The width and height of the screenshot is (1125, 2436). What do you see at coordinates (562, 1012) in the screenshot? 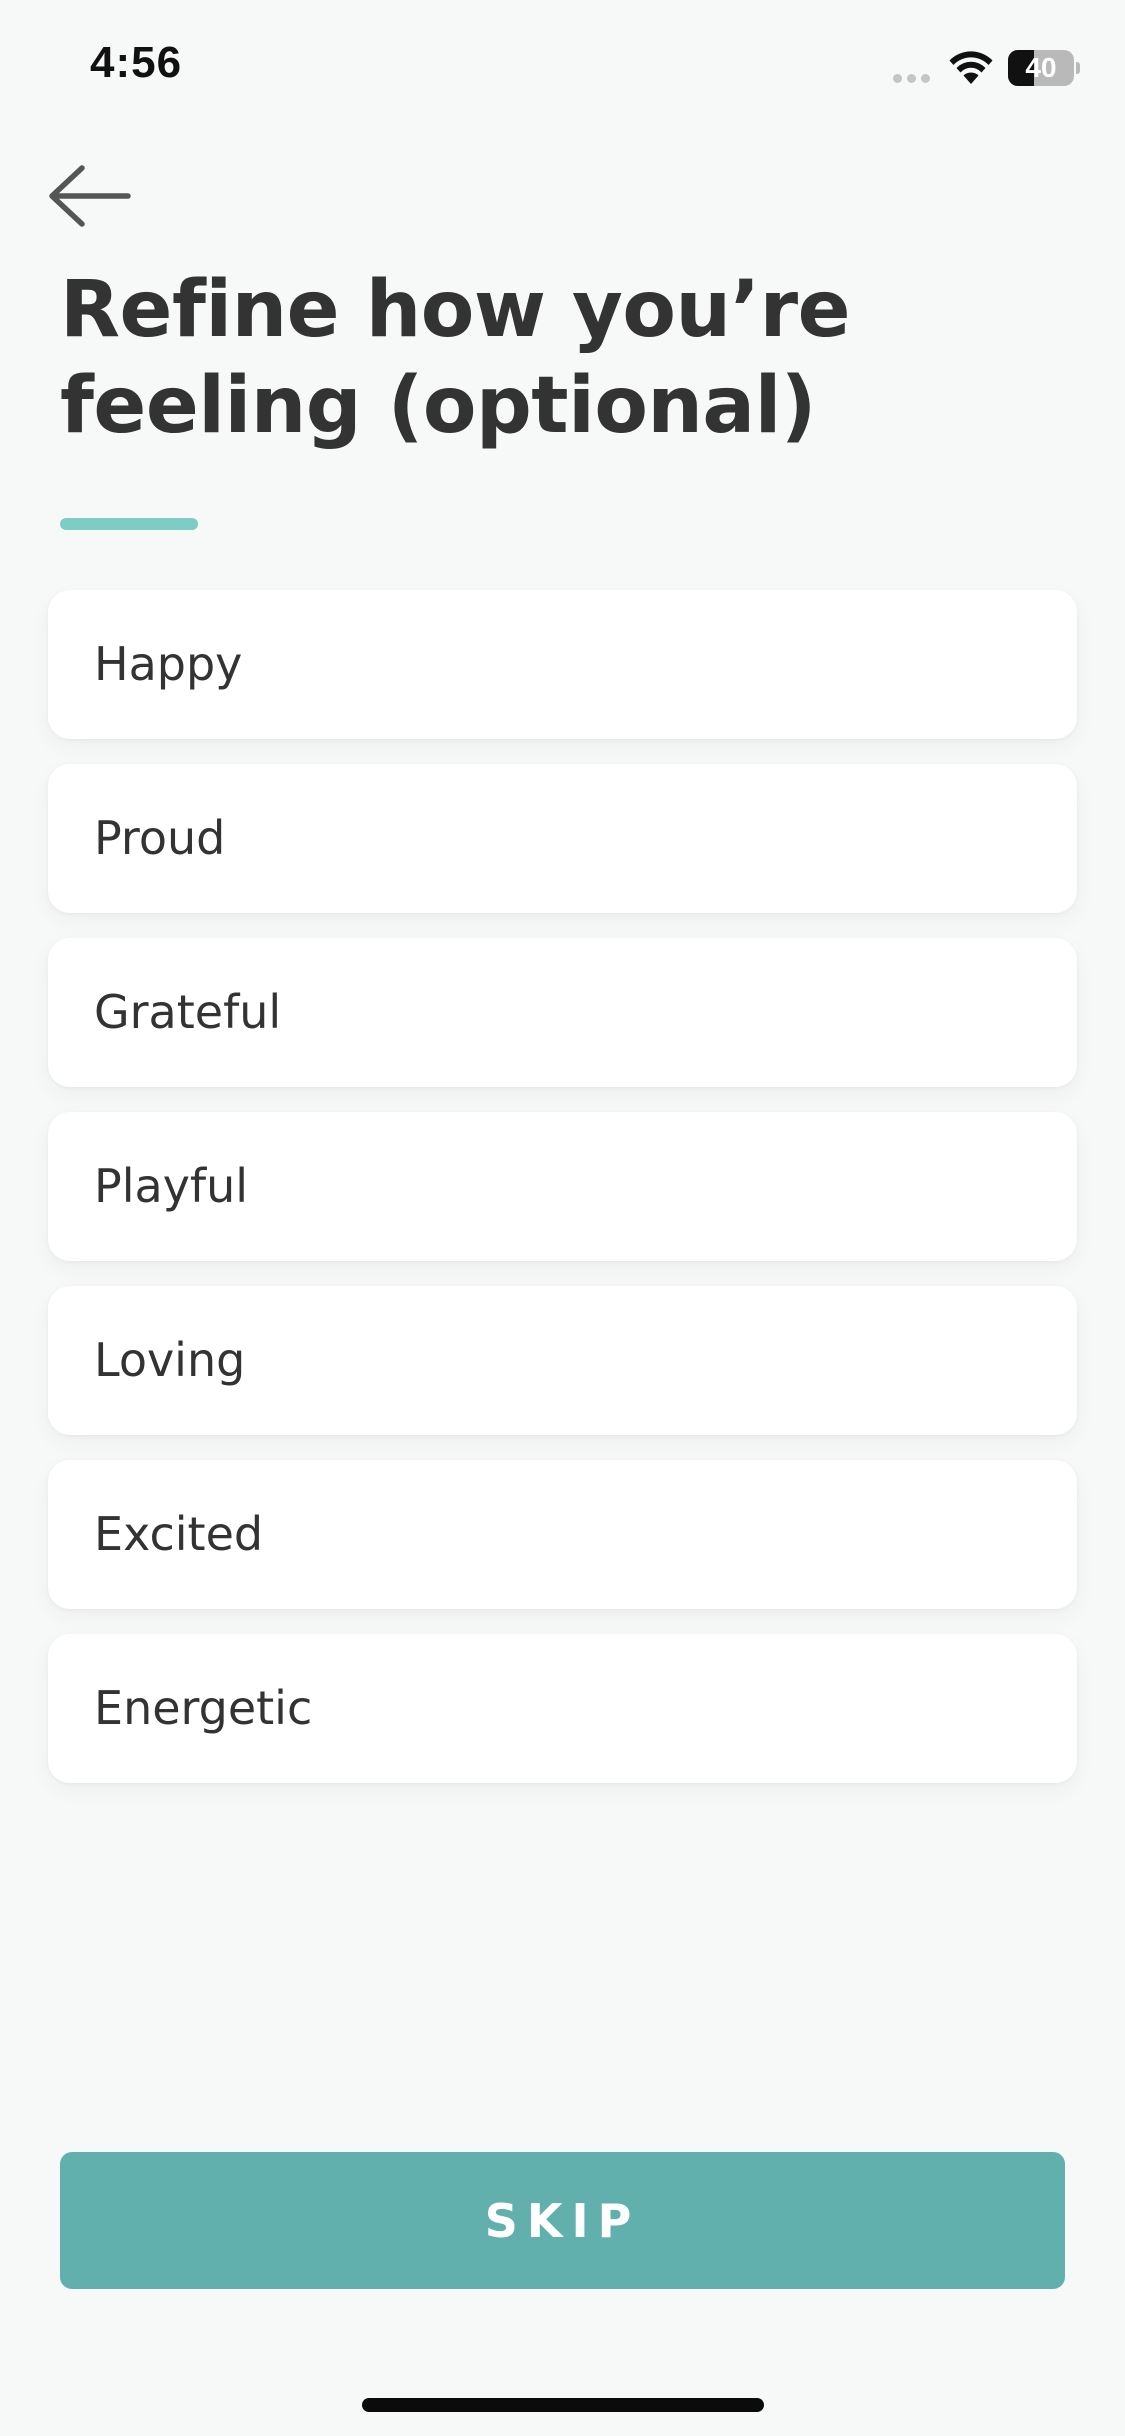
I see `feeling-option-grateful: Grateful` at bounding box center [562, 1012].